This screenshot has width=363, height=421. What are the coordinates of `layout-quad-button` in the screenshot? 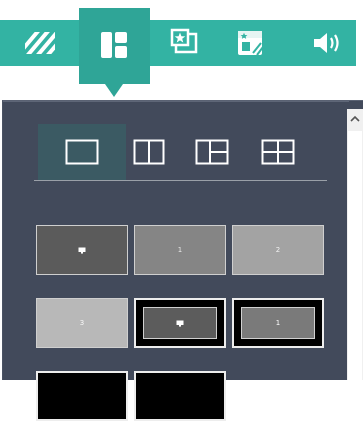 It's located at (278, 152).